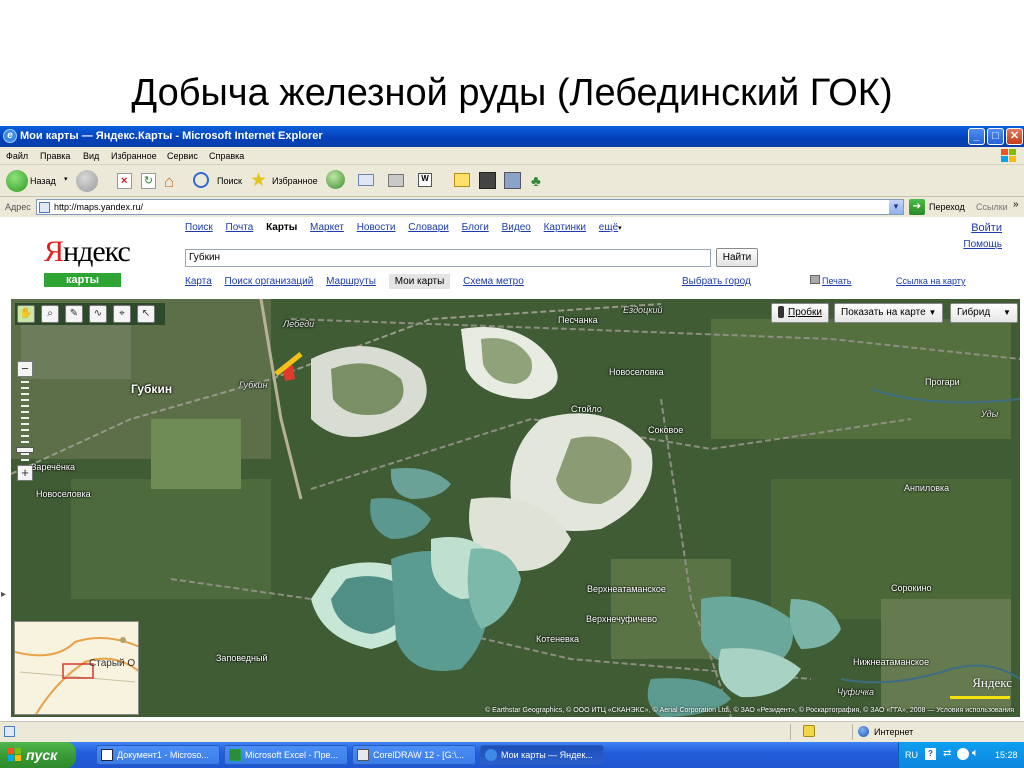 This screenshot has height=768, width=1024. I want to click on marker-tool-icon: ⌖, so click(122, 314).